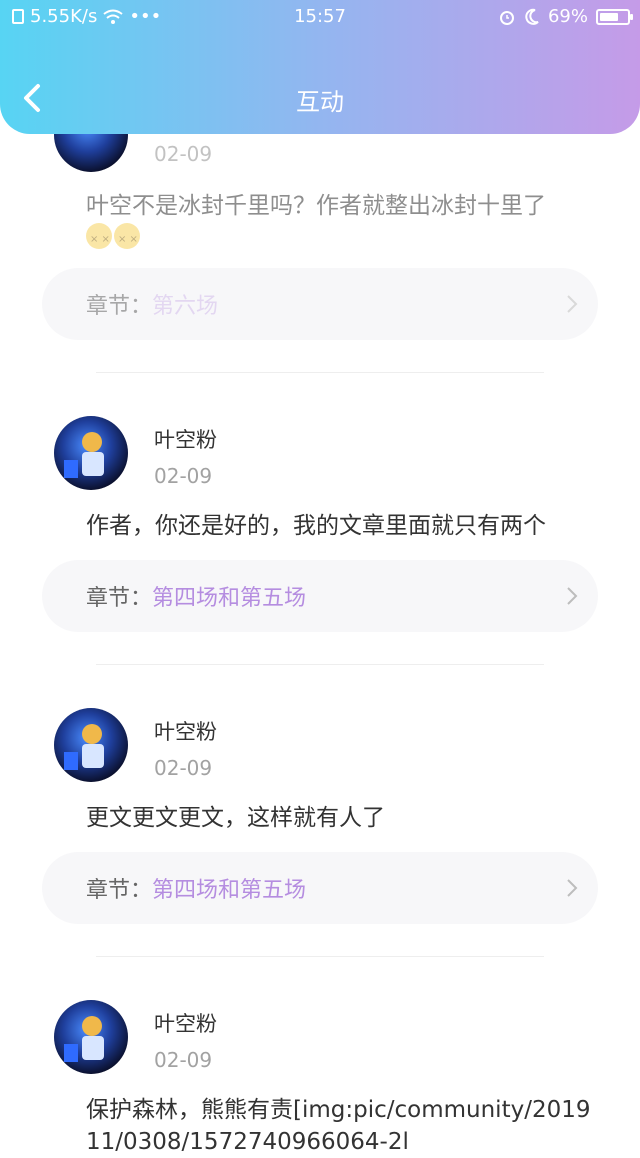 This screenshot has height=1158, width=640. I want to click on page-title: 互动, so click(320, 102).